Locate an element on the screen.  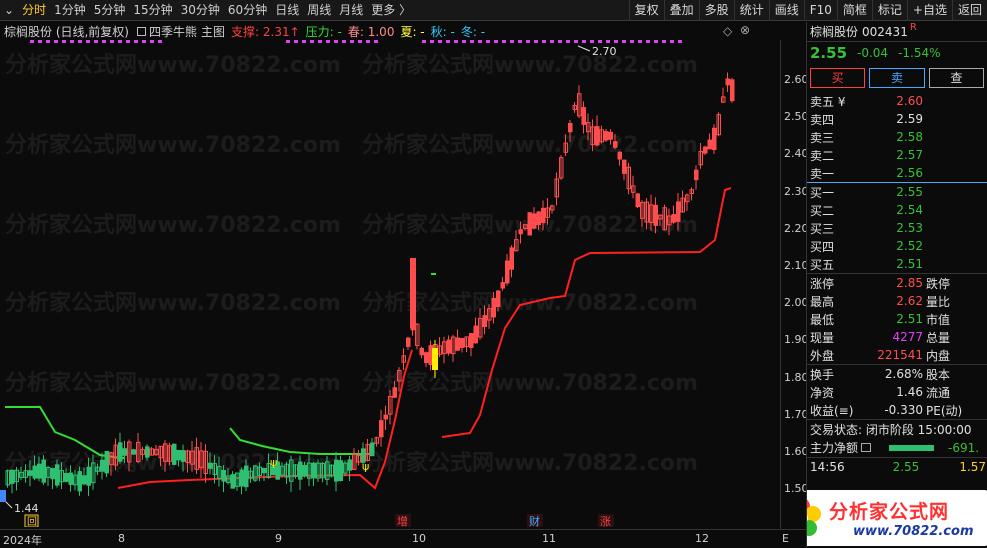
period-tab: 1分钟 is located at coordinates (70, 10).